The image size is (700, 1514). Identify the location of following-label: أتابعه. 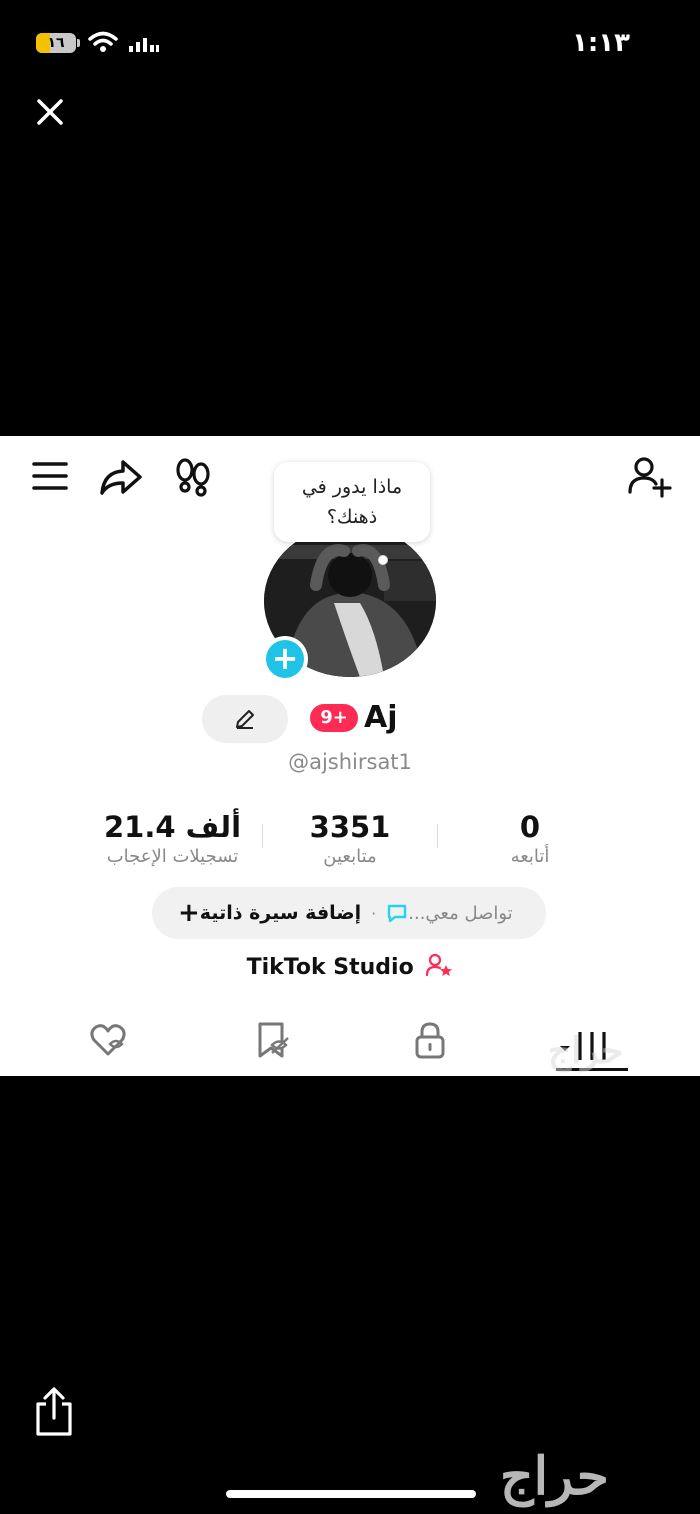
(530, 856).